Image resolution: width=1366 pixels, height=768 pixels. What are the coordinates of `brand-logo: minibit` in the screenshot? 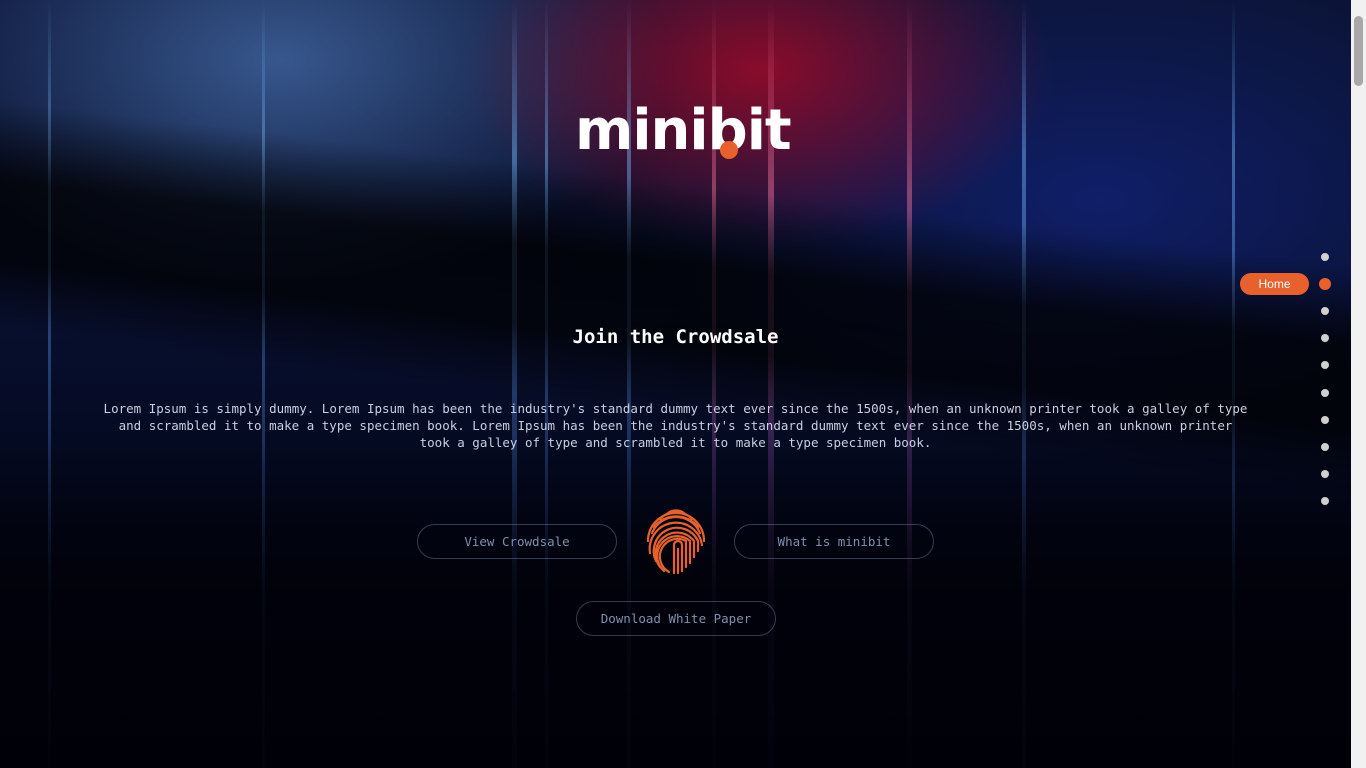 It's located at (683, 131).